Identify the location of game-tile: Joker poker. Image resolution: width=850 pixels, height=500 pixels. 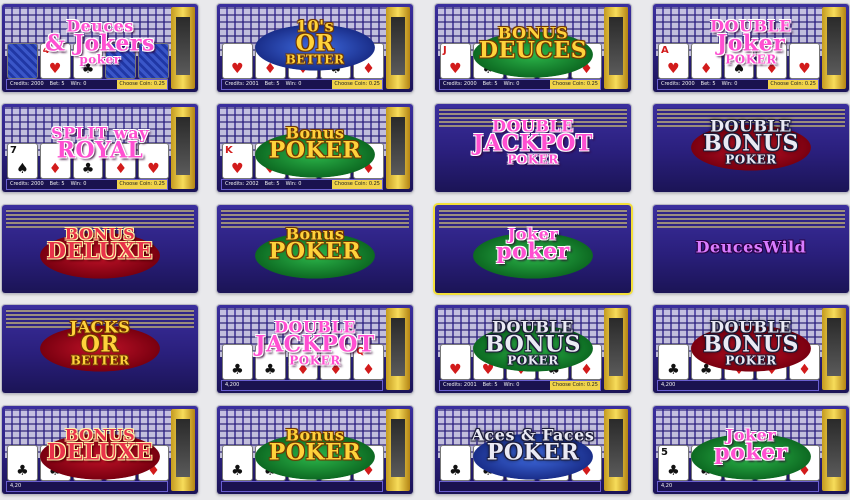
(533, 249).